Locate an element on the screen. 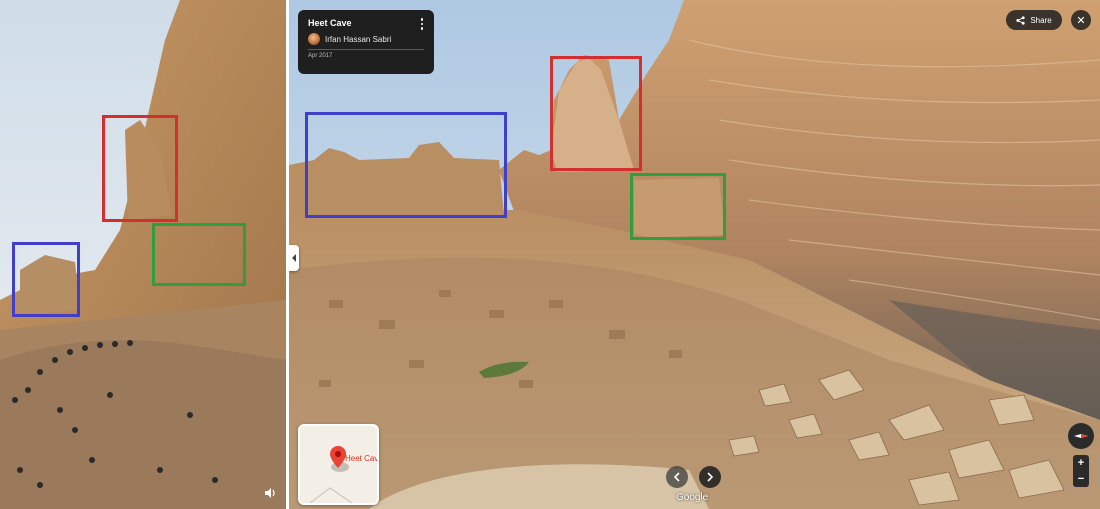 This screenshot has height=509, width=1100. info-divider is located at coordinates (366, 49).